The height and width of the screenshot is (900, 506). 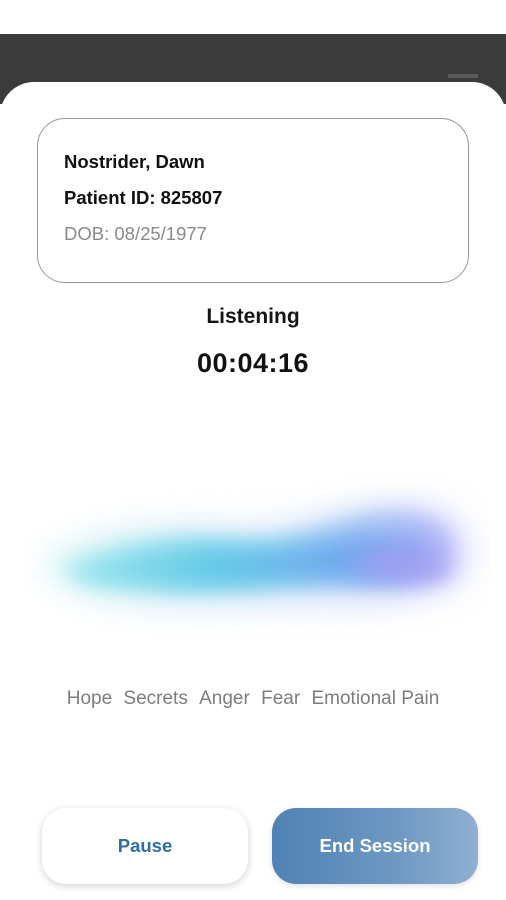 I want to click on status-bar, so click(x=253, y=17).